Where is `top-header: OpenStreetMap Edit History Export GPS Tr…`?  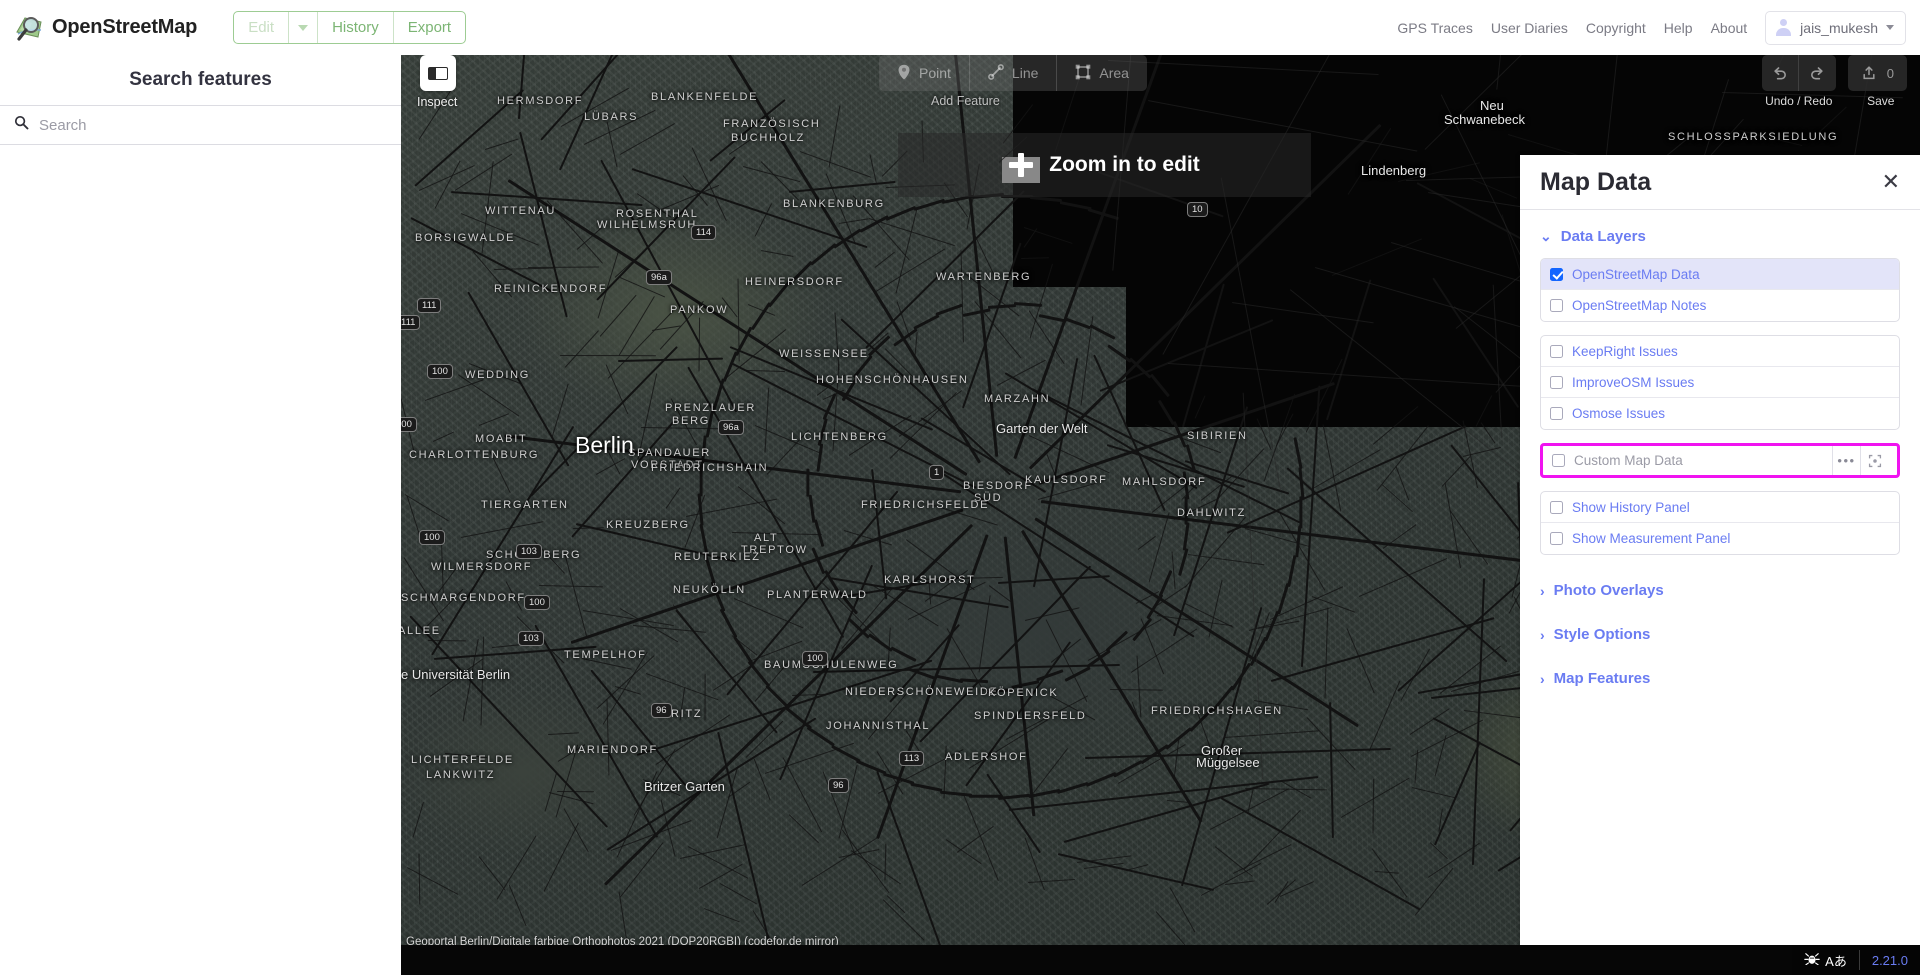
top-header: OpenStreetMap Edit History Export GPS Tr… is located at coordinates (960, 27).